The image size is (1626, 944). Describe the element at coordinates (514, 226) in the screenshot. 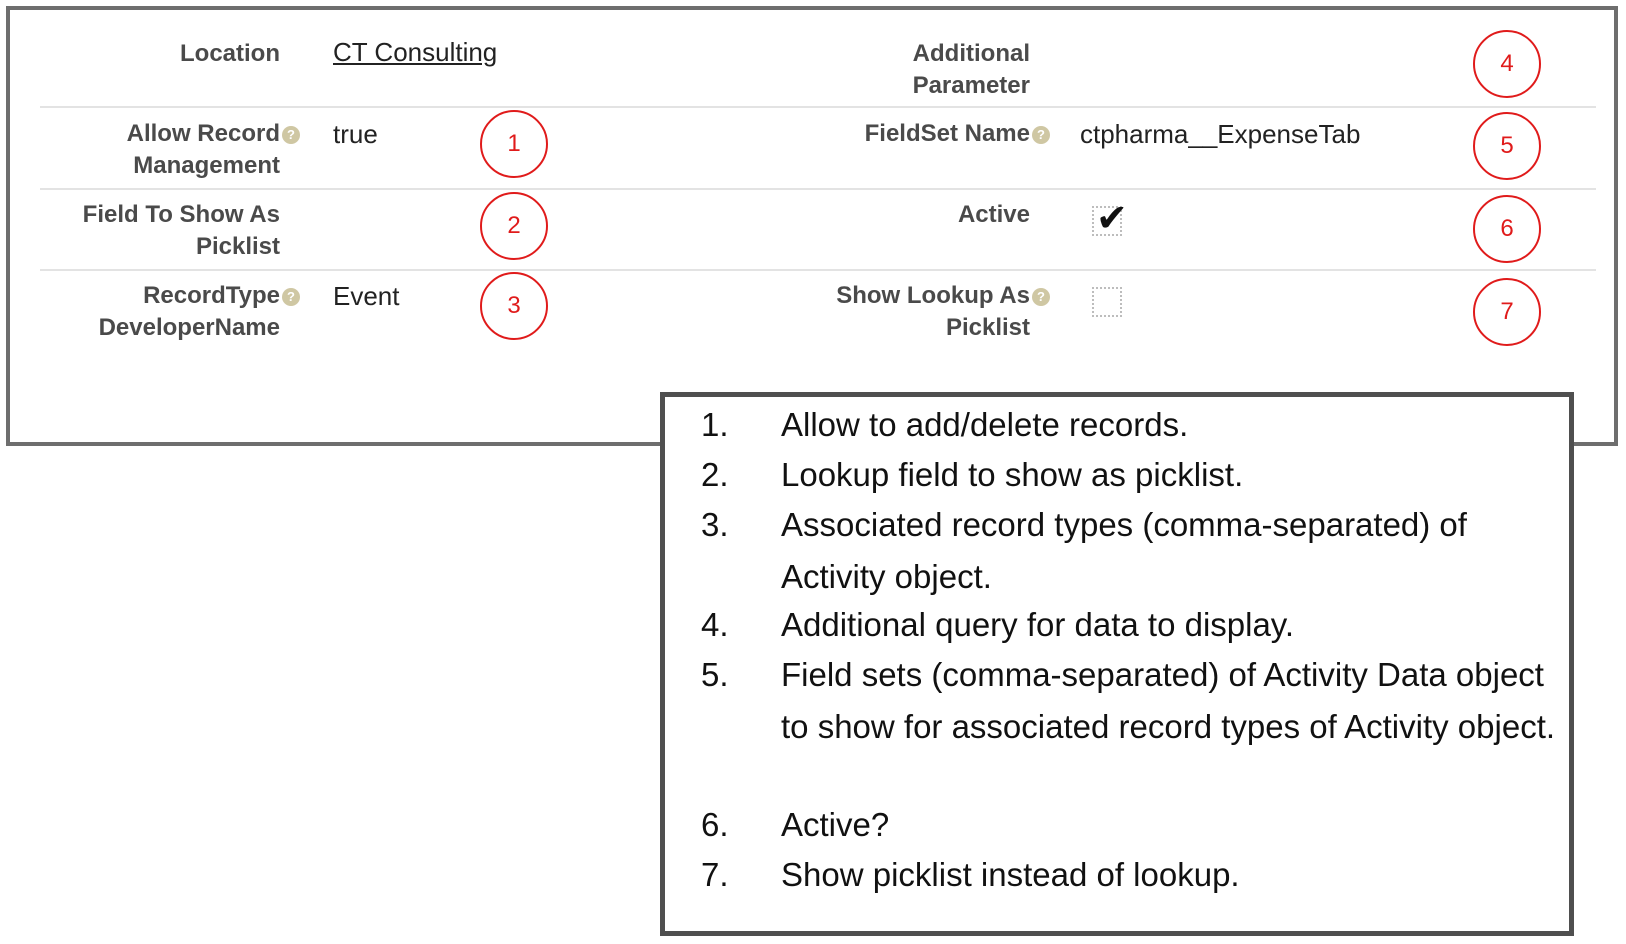

I see `marker-2: 2` at that location.